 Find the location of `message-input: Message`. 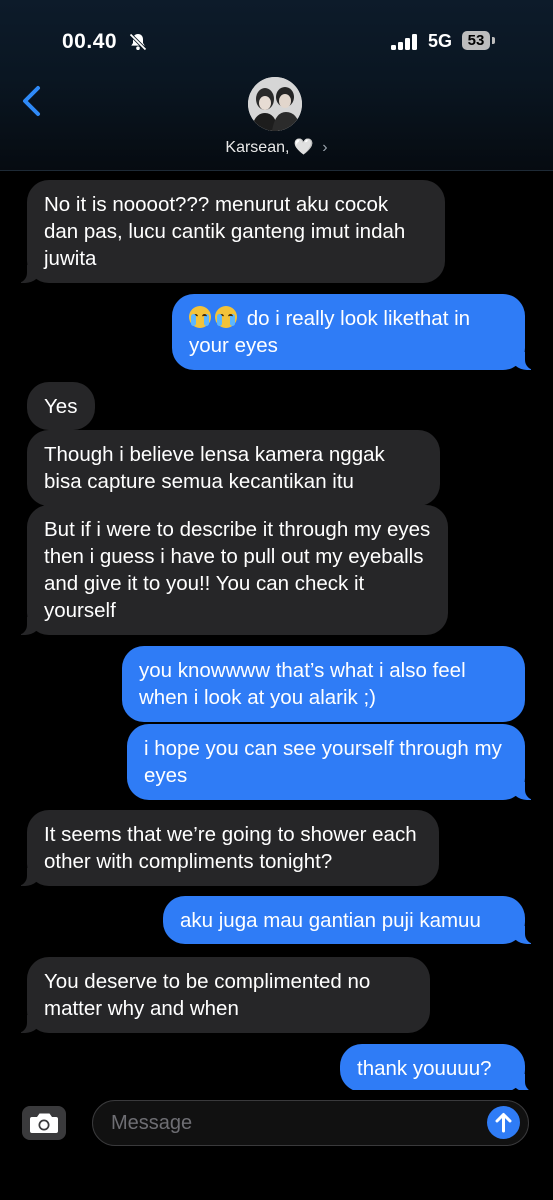

message-input: Message is located at coordinates (310, 1123).